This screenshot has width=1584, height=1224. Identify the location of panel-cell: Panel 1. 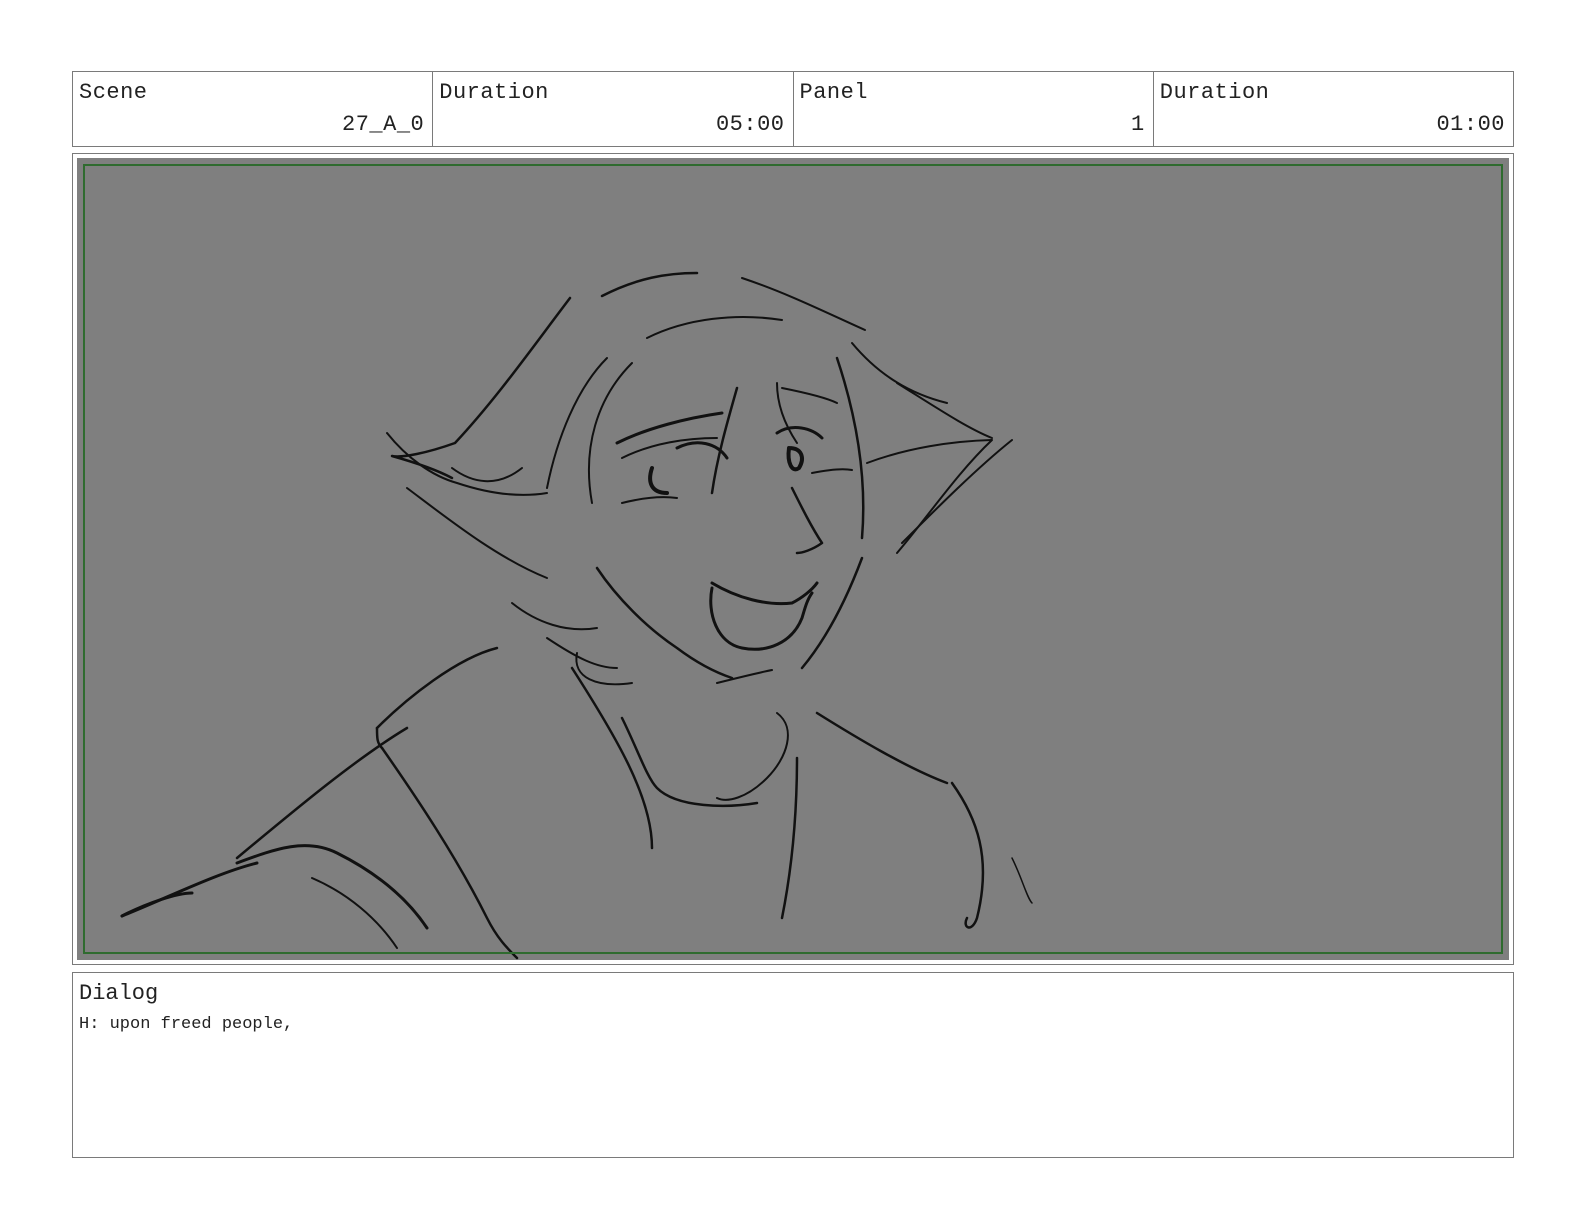
(974, 109).